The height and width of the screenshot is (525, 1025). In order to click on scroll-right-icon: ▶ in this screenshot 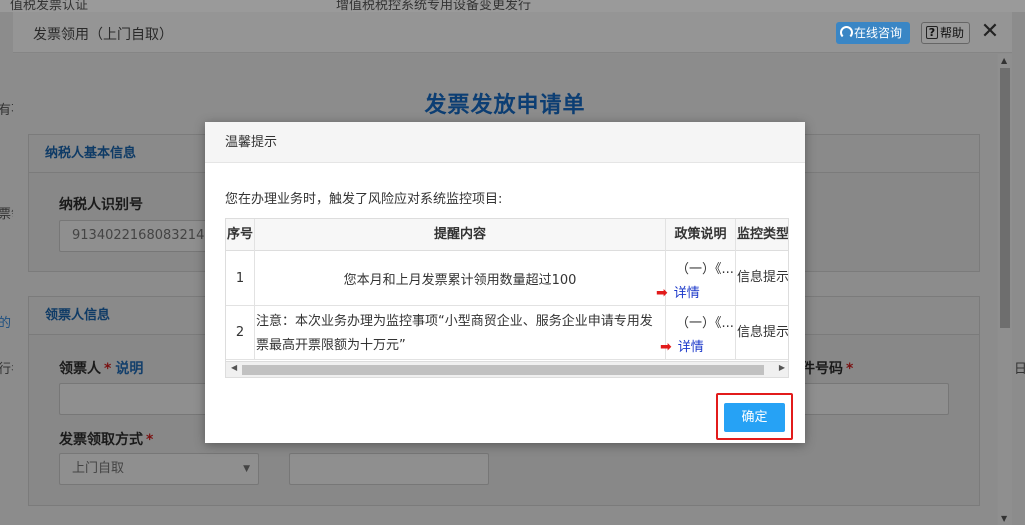, I will do `click(782, 367)`.